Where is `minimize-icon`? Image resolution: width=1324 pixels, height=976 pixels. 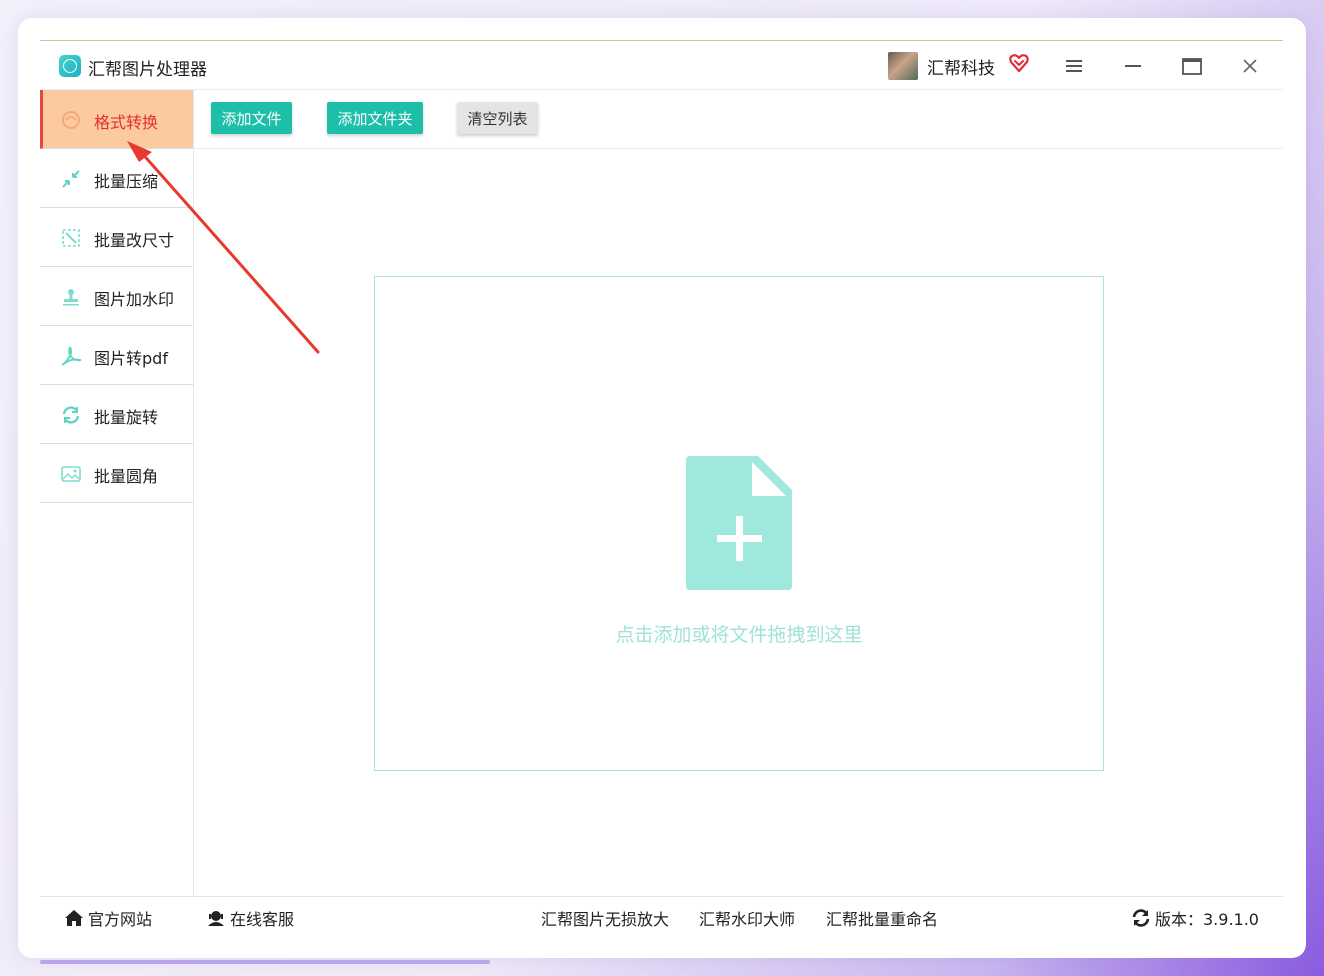 minimize-icon is located at coordinates (1133, 66).